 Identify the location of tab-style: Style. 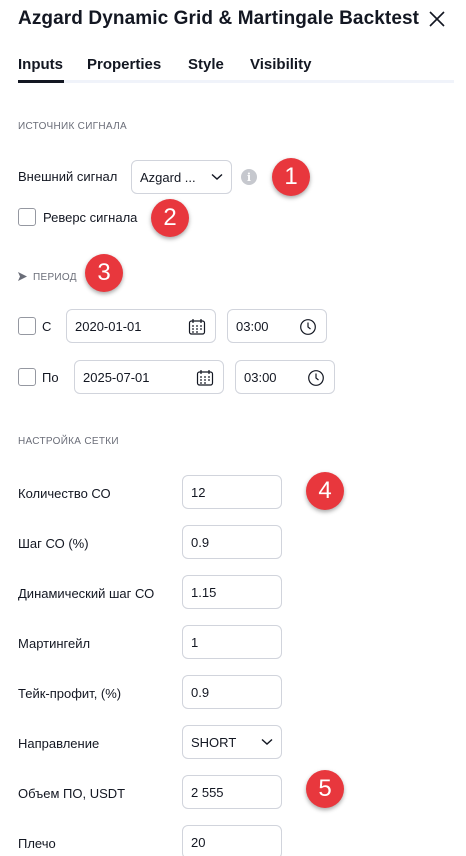
(206, 64).